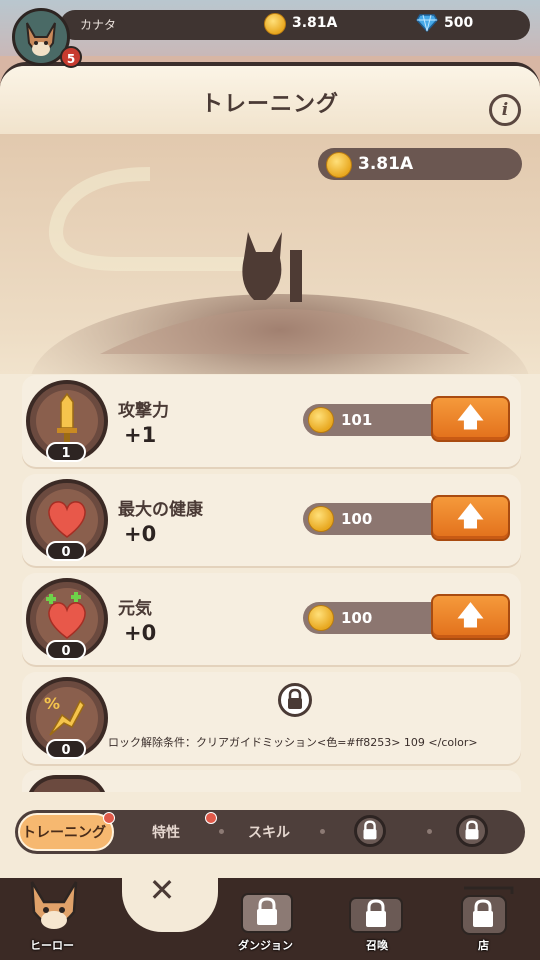 Image resolution: width=540 pixels, height=960 pixels. Describe the element at coordinates (66, 615) in the screenshot. I see `heart-plus-icon` at that location.